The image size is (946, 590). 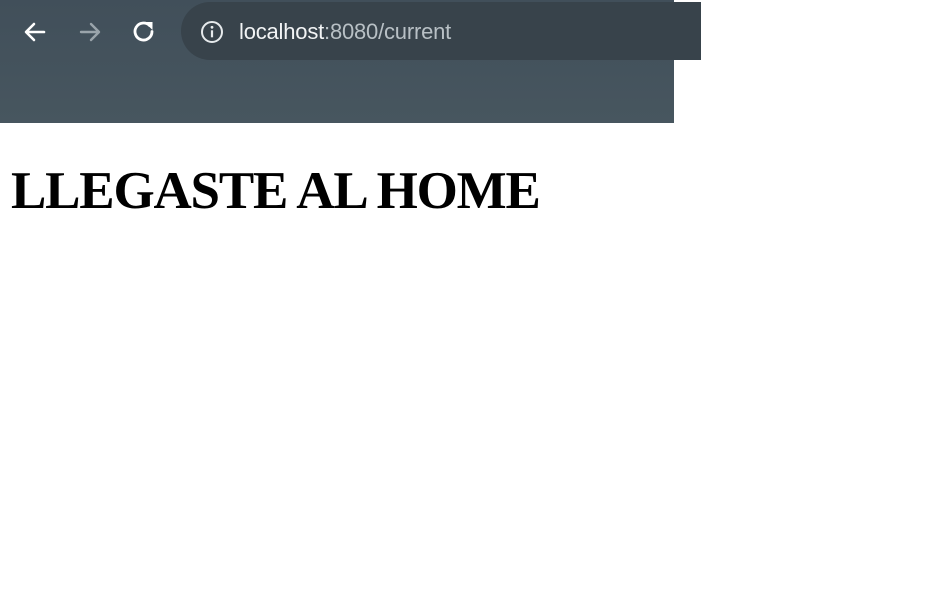 I want to click on forward-button, so click(x=90, y=32).